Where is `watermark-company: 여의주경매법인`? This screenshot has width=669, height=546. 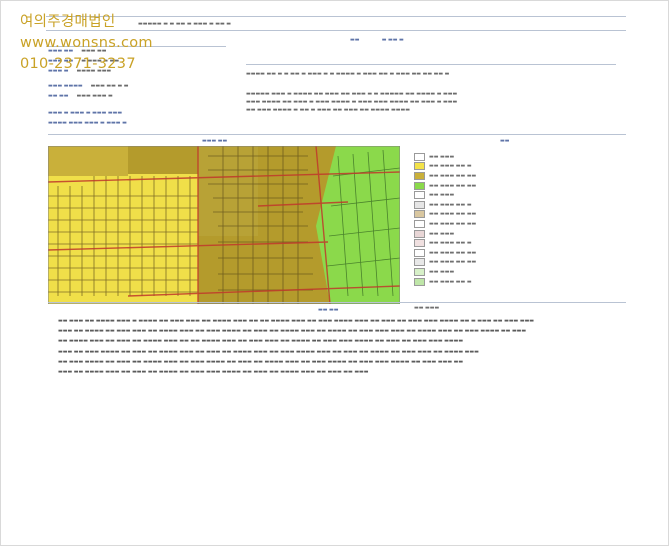 watermark-company: 여의주경매법인 is located at coordinates (68, 22).